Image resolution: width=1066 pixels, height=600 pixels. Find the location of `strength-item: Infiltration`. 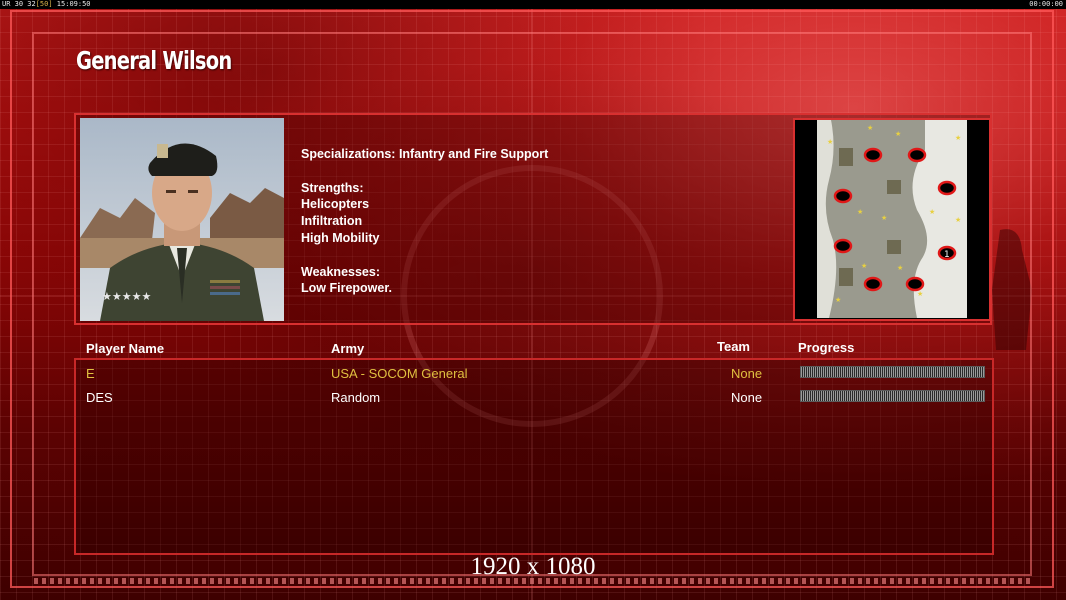

strength-item: Infiltration is located at coordinates (332, 221).